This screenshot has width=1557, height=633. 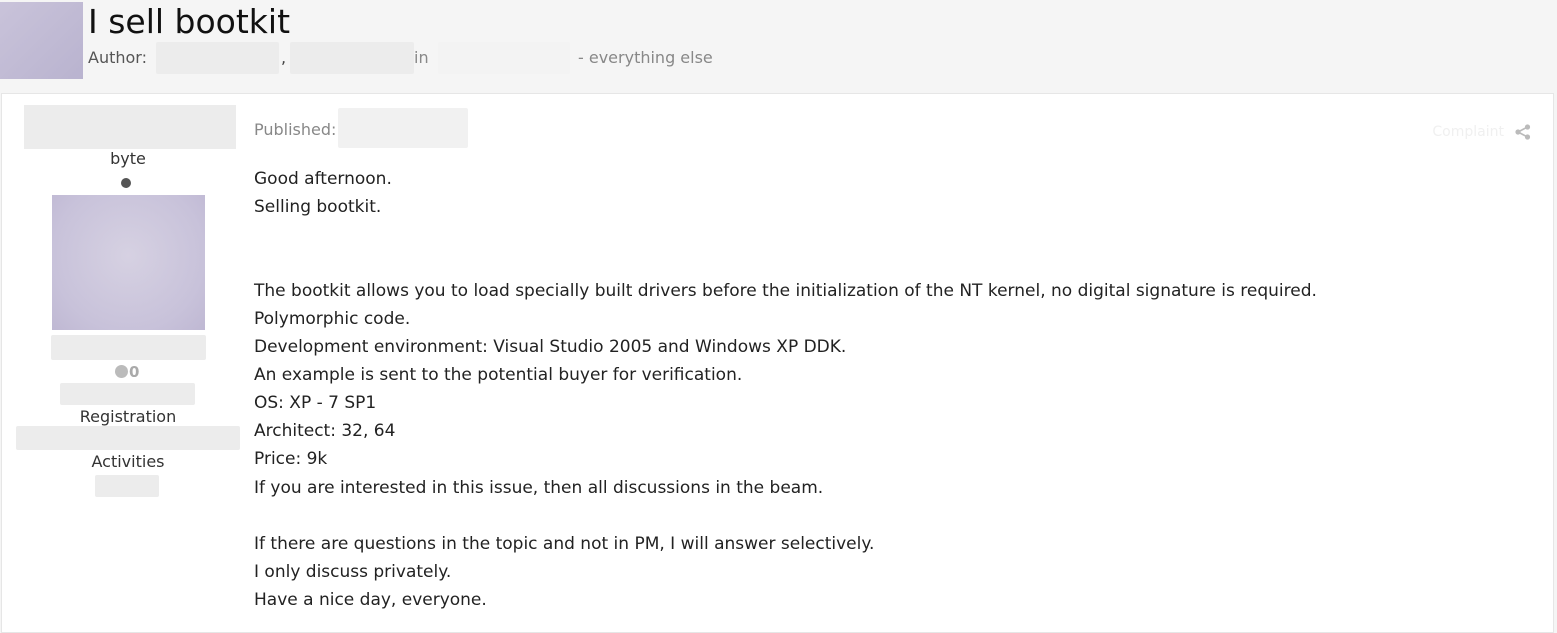 I want to click on published-label: Published:, so click(x=295, y=129).